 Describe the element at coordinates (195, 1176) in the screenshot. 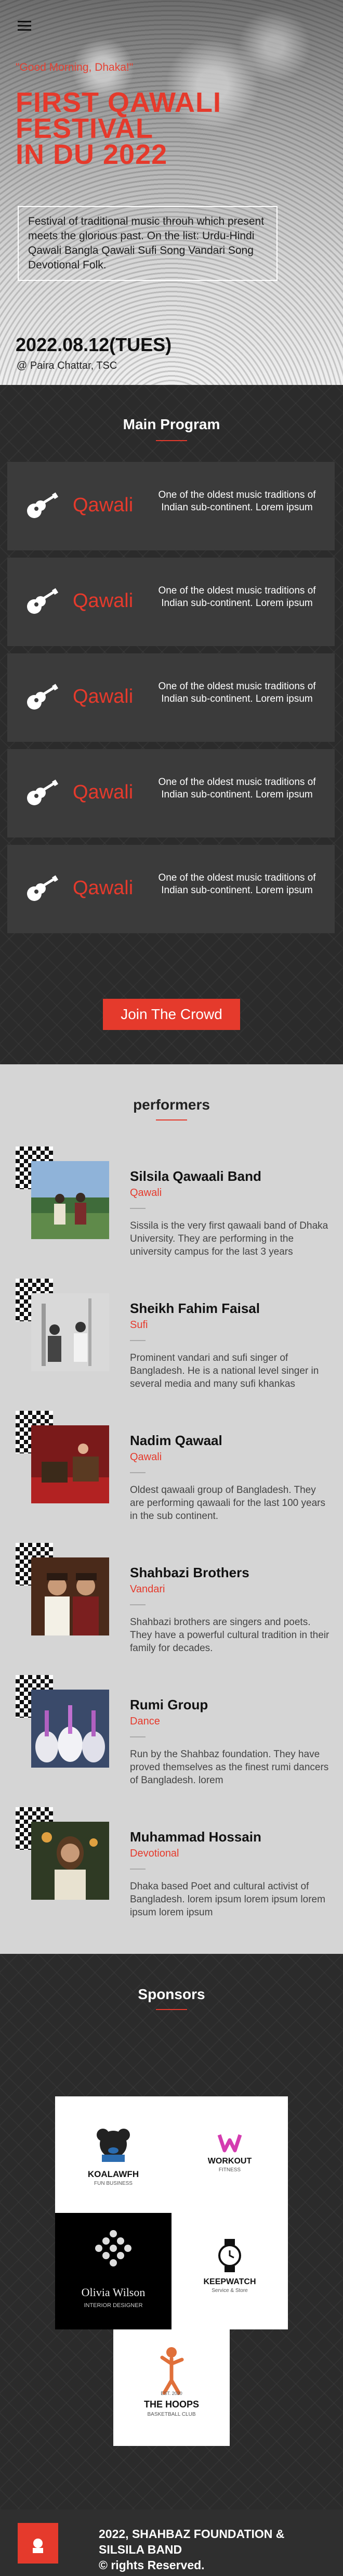

I see `performer-name: Silsila Qawaali Band` at that location.